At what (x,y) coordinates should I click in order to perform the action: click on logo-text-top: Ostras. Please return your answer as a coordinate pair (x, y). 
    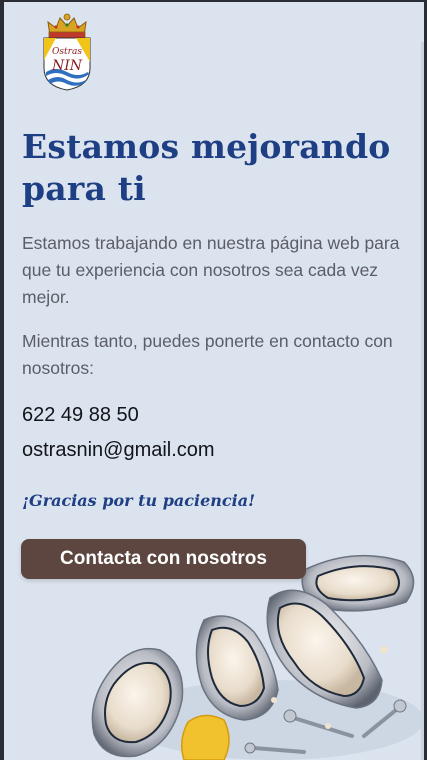
    Looking at the image, I should click on (67, 52).